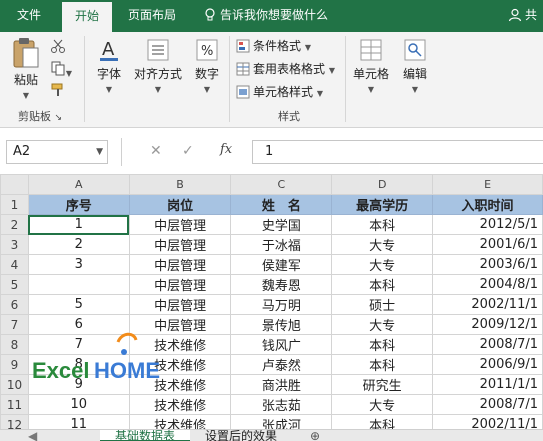 This screenshot has width=543, height=441. I want to click on tab-home: 开始, so click(87, 17).